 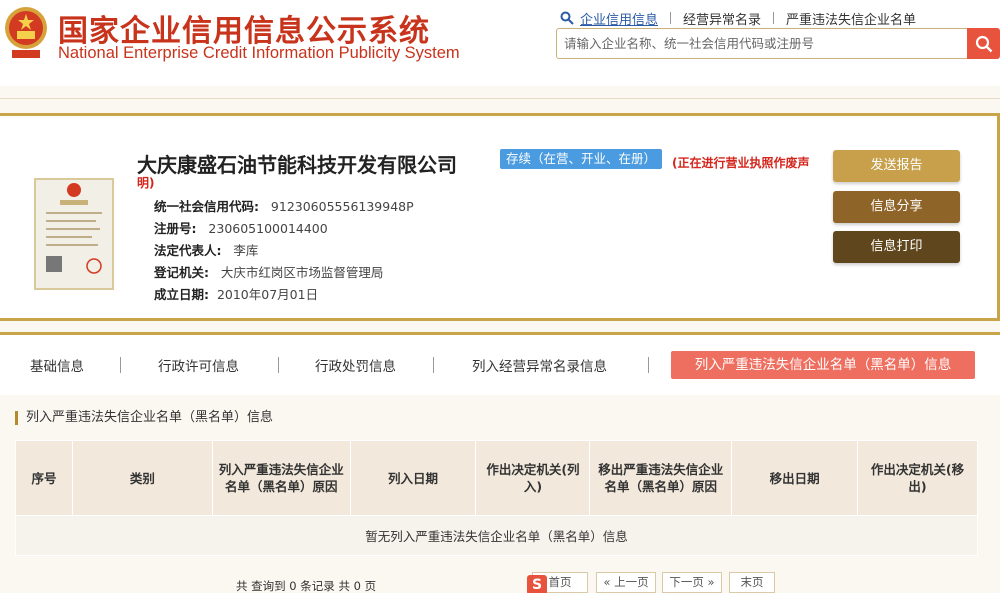 What do you see at coordinates (413, 478) in the screenshot?
I see `col-list-date: 列入日期` at bounding box center [413, 478].